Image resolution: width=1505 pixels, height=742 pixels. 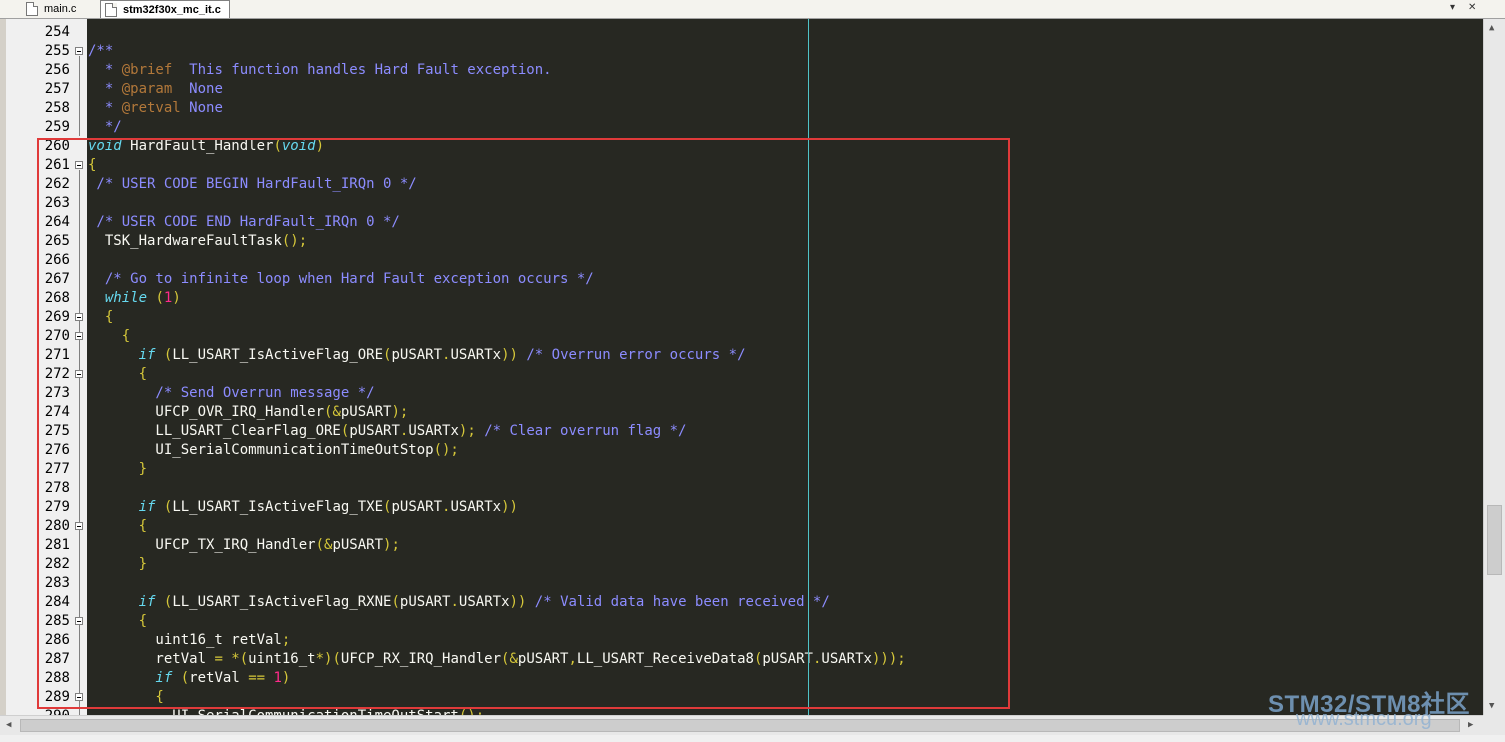 I want to click on code-text: * @param None, so click(x=155, y=89).